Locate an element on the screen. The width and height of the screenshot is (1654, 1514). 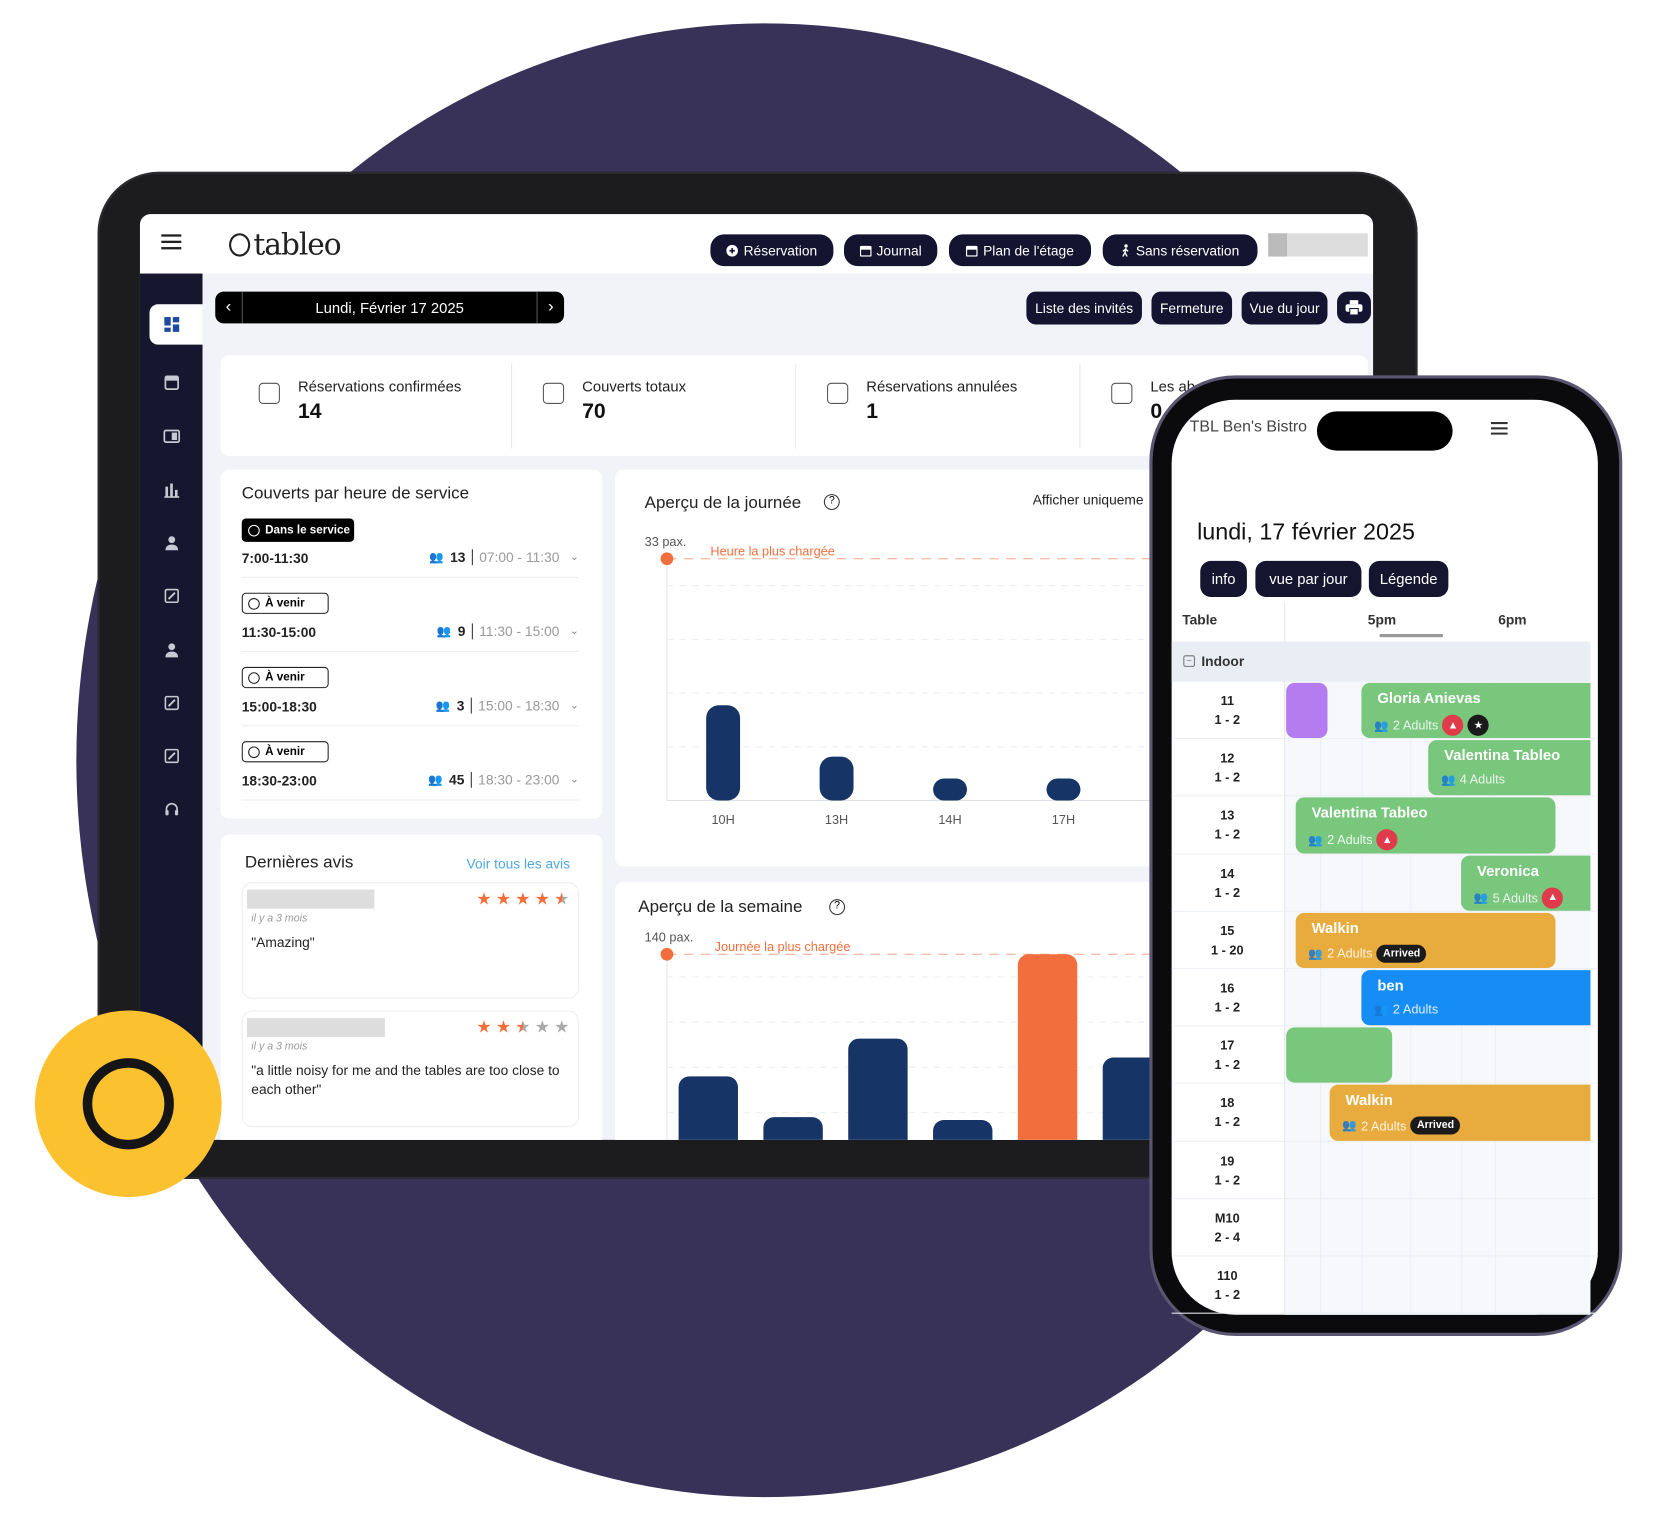
table-label: 15 1 - 20 is located at coordinates (1227, 940).